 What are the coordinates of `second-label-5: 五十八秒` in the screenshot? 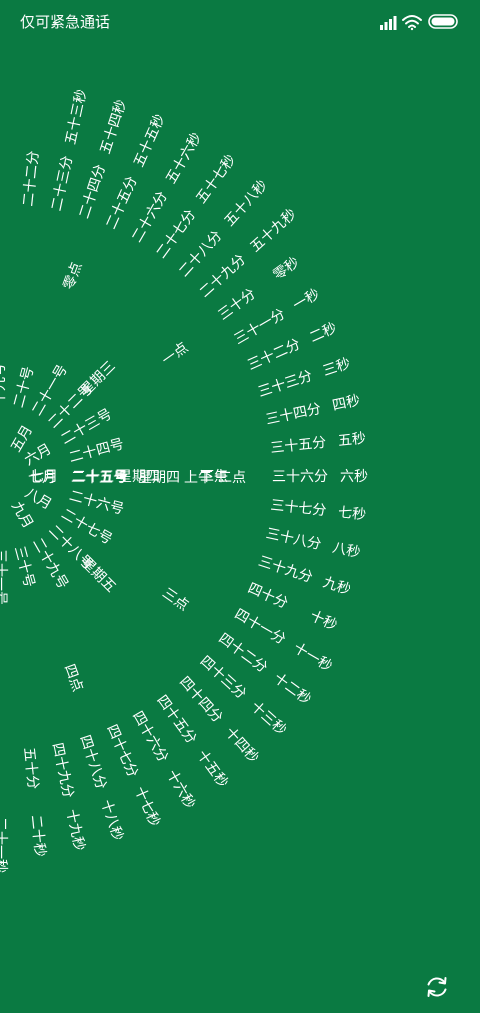 It's located at (246, 203).